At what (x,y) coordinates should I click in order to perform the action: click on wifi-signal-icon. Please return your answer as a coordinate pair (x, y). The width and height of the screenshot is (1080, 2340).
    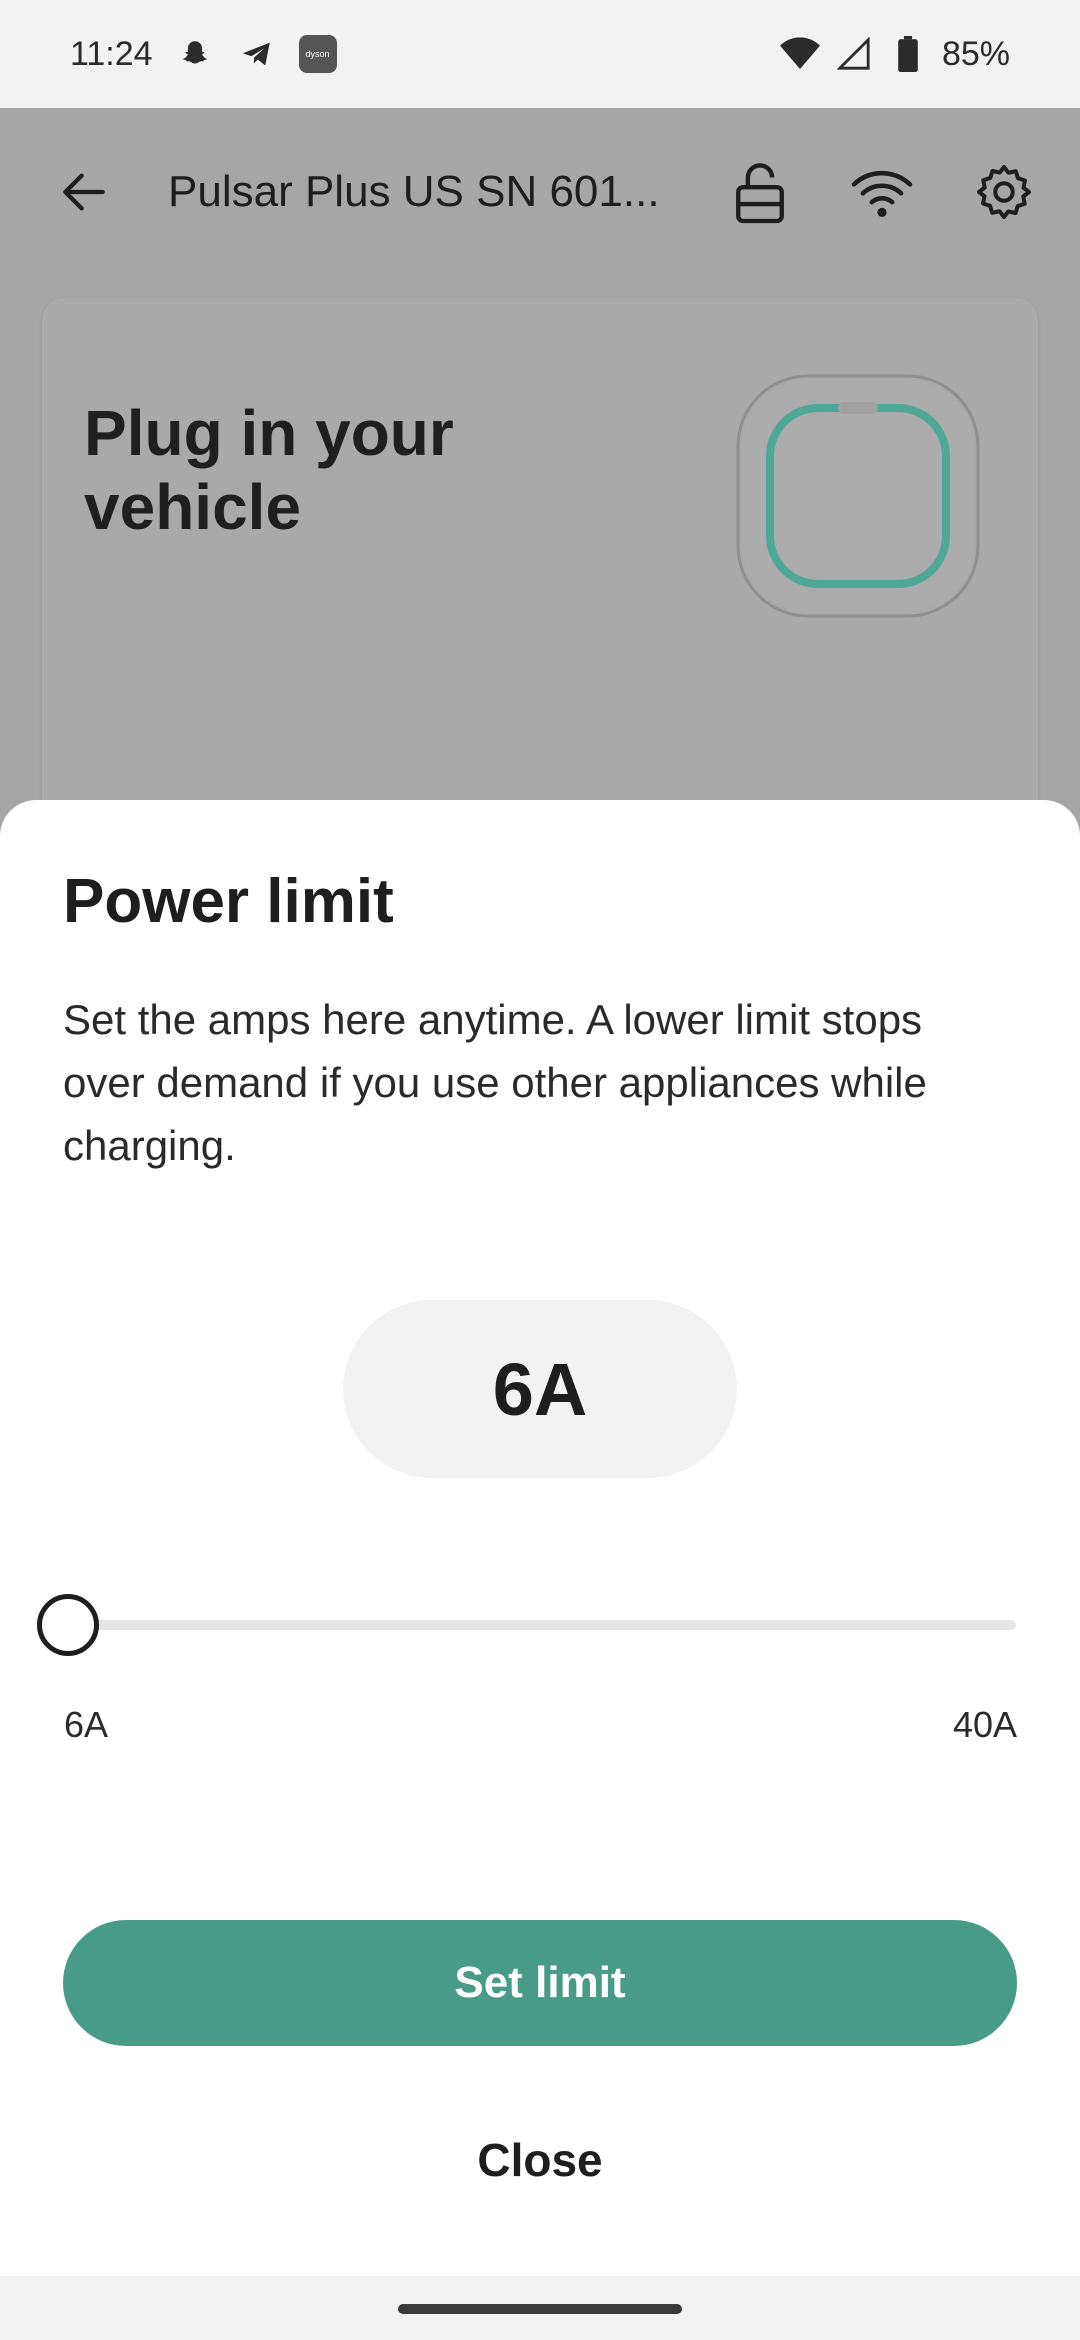
    Looking at the image, I should click on (799, 54).